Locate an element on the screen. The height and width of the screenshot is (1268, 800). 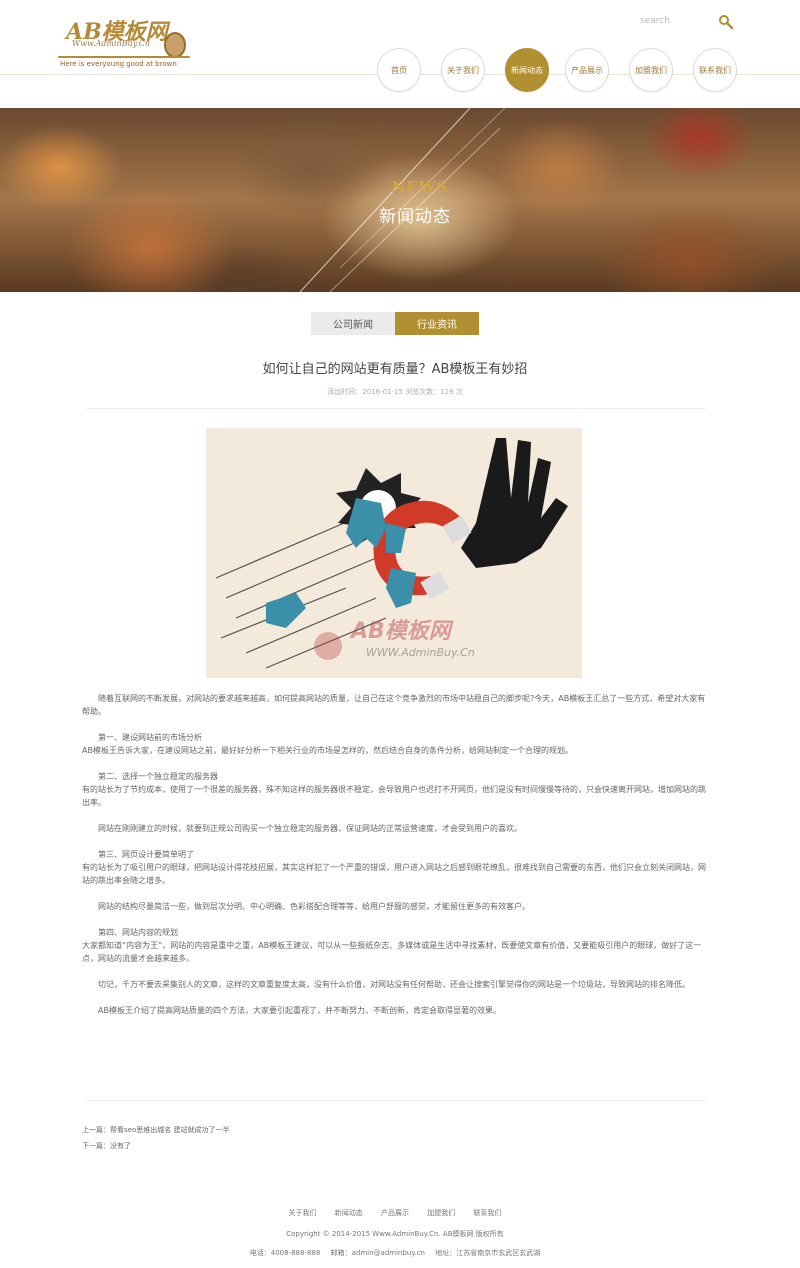
footer-link-about: 关于我们 is located at coordinates (303, 1213).